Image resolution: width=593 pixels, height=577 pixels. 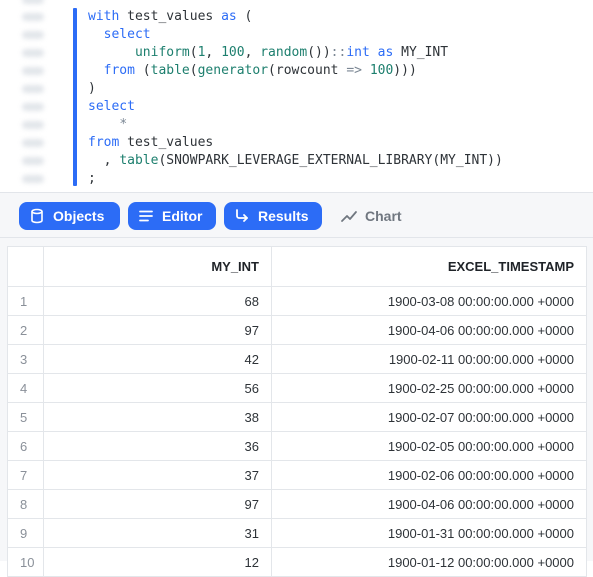 I want to click on table-row: 2 97 1900-04-06 00:00:00.000 +0000, so click(x=297, y=330).